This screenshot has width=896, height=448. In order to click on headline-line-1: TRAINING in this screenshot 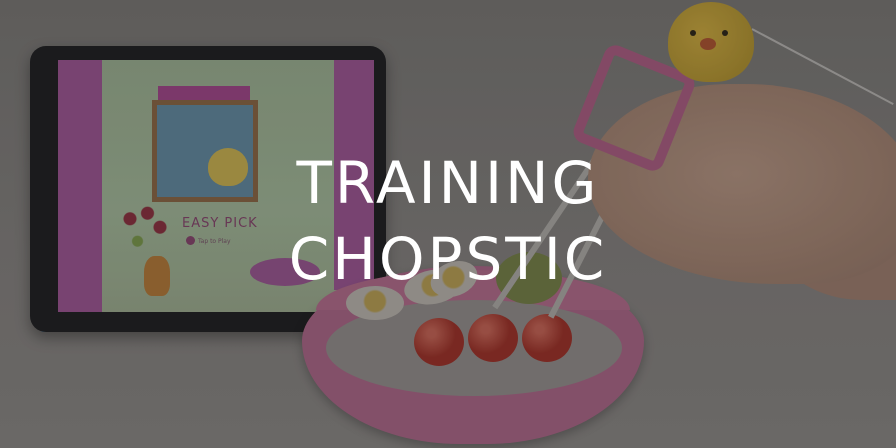, I will do `click(448, 183)`.